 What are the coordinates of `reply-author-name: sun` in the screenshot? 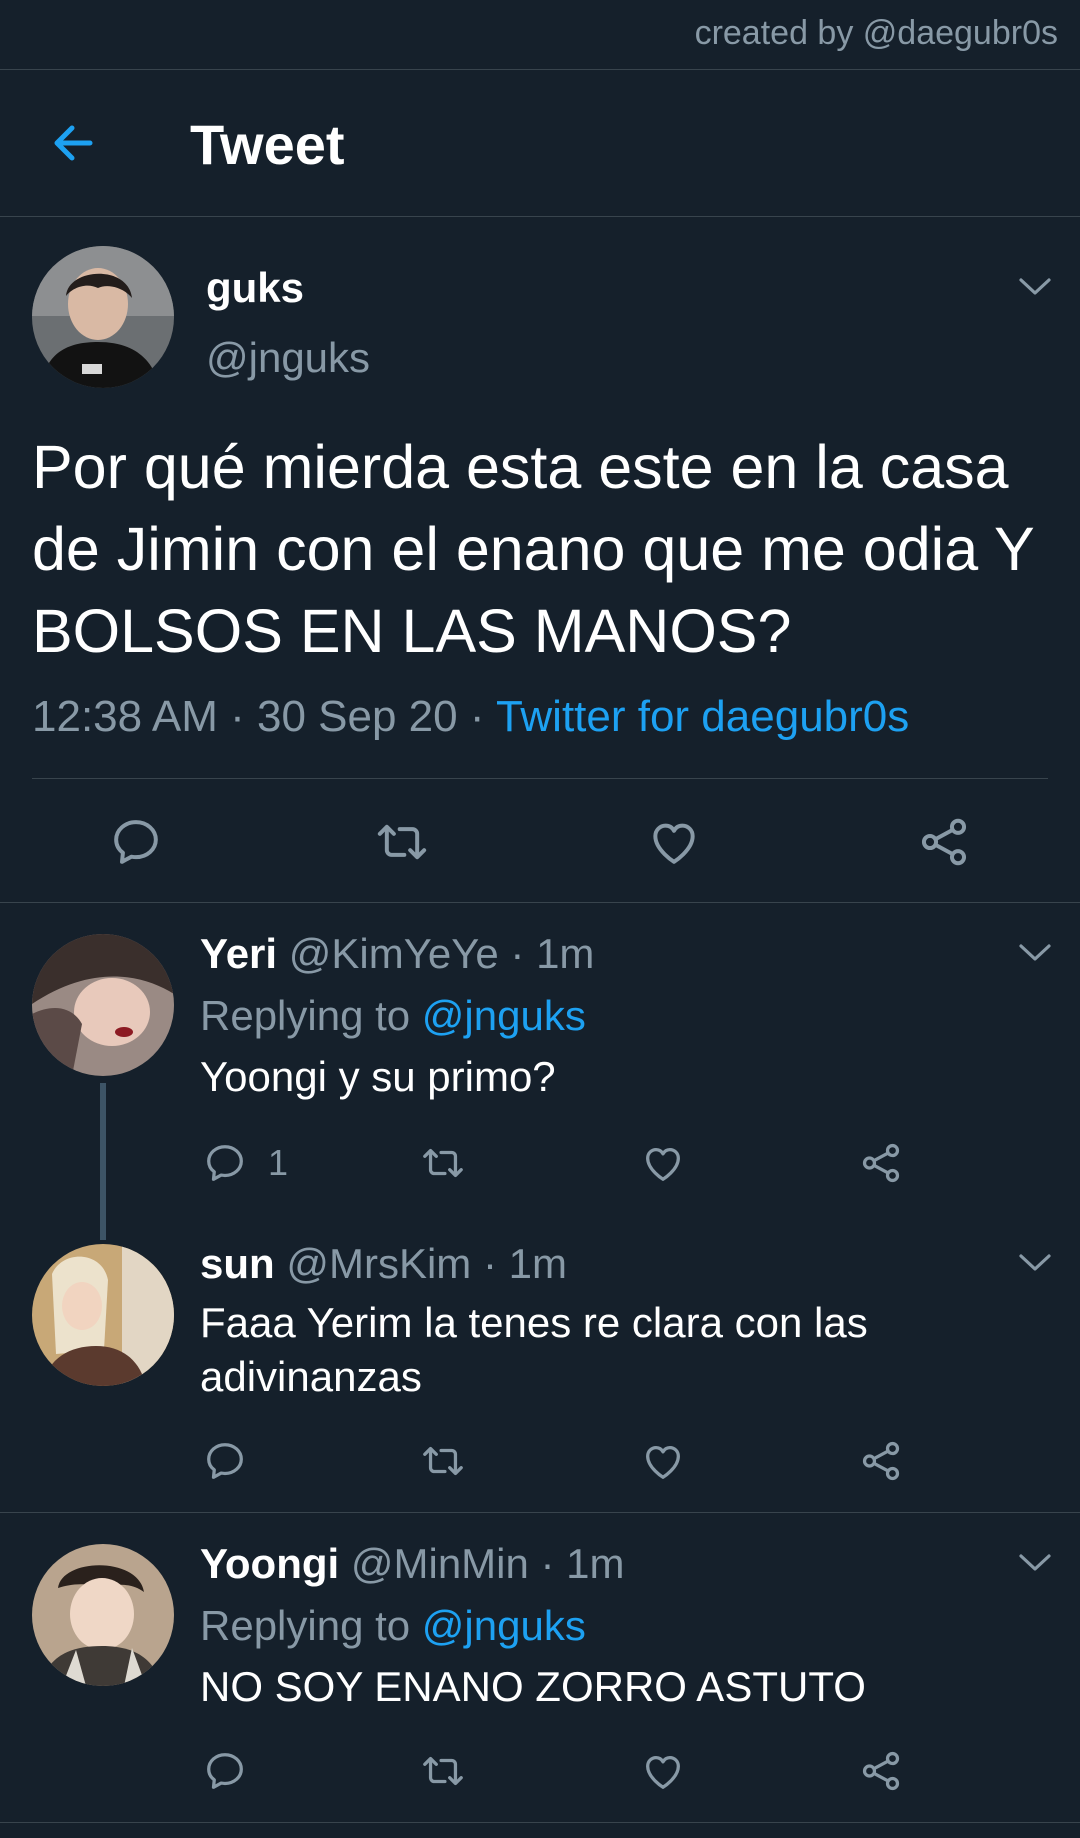 It's located at (237, 1263).